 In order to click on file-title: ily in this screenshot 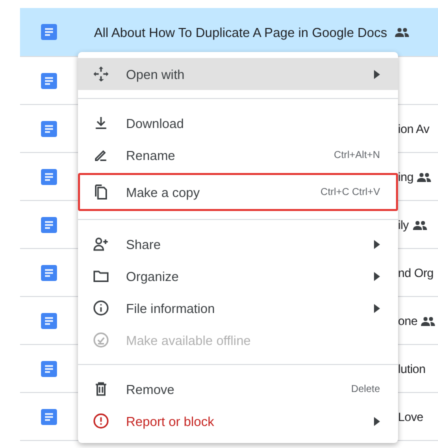, I will do `click(403, 225)`.